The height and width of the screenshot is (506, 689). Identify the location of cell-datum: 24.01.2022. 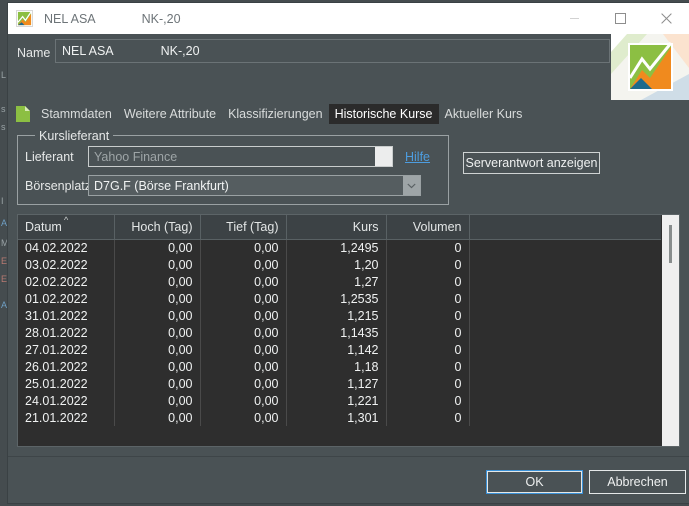
(66, 400).